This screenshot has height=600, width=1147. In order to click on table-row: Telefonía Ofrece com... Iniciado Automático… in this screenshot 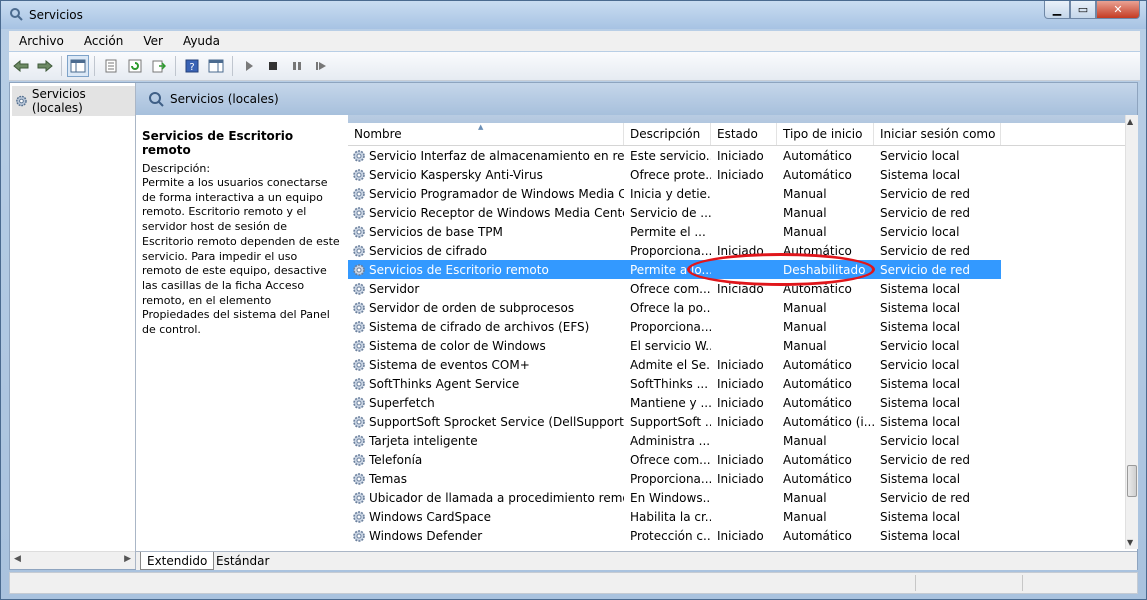, I will do `click(736, 459)`.